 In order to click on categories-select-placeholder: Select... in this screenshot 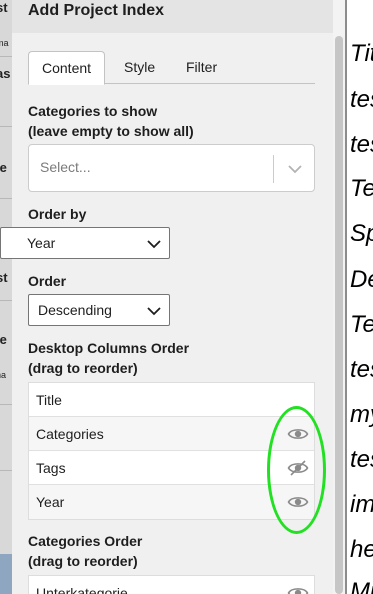, I will do `click(65, 167)`.